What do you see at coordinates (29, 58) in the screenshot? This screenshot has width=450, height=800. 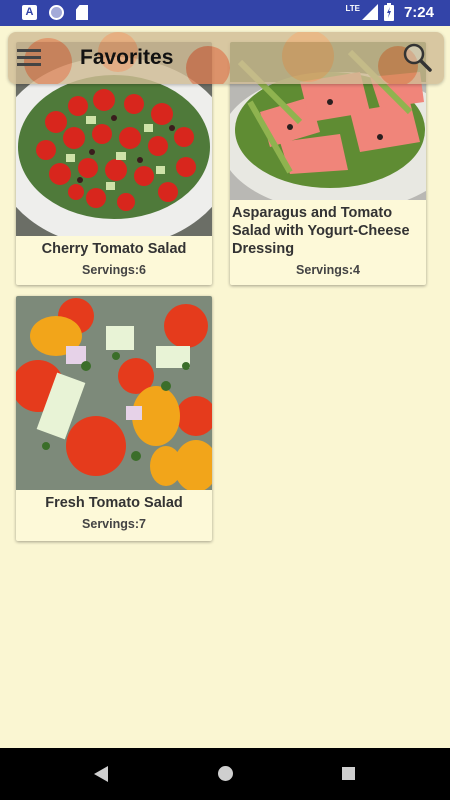 I see `hamburger-menu-icon` at bounding box center [29, 58].